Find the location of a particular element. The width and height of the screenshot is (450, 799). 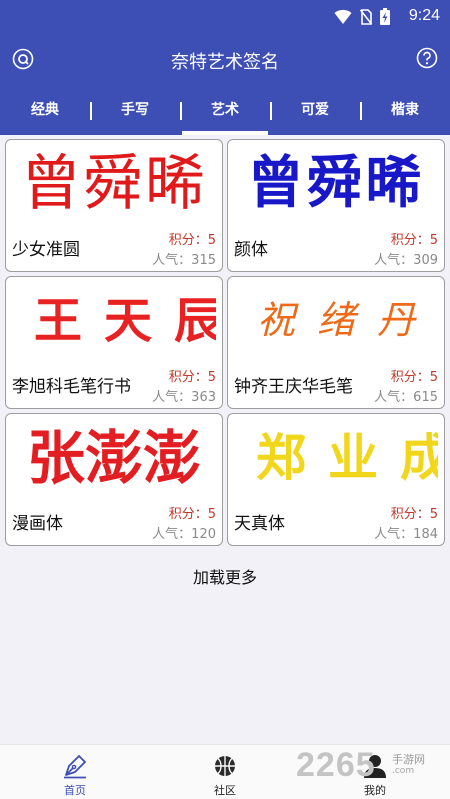

popularity-label: 人气：120 is located at coordinates (184, 534).